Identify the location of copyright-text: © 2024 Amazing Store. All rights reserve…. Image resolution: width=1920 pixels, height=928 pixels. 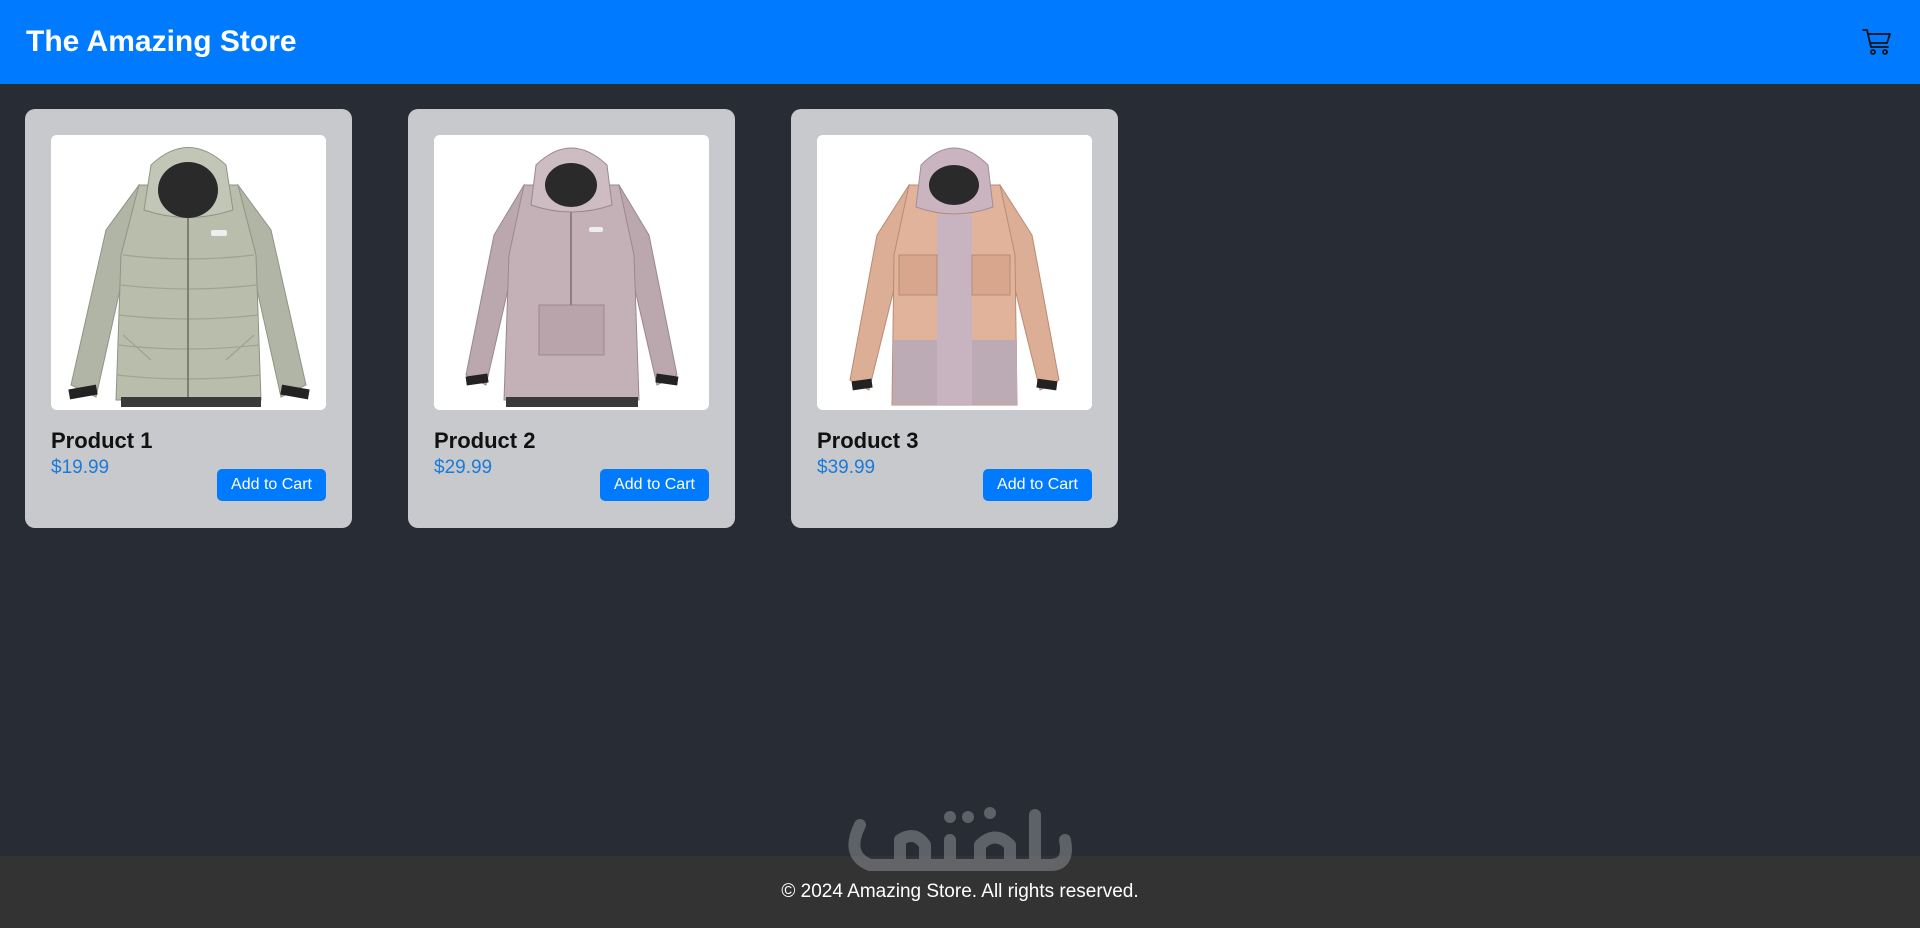
(960, 891).